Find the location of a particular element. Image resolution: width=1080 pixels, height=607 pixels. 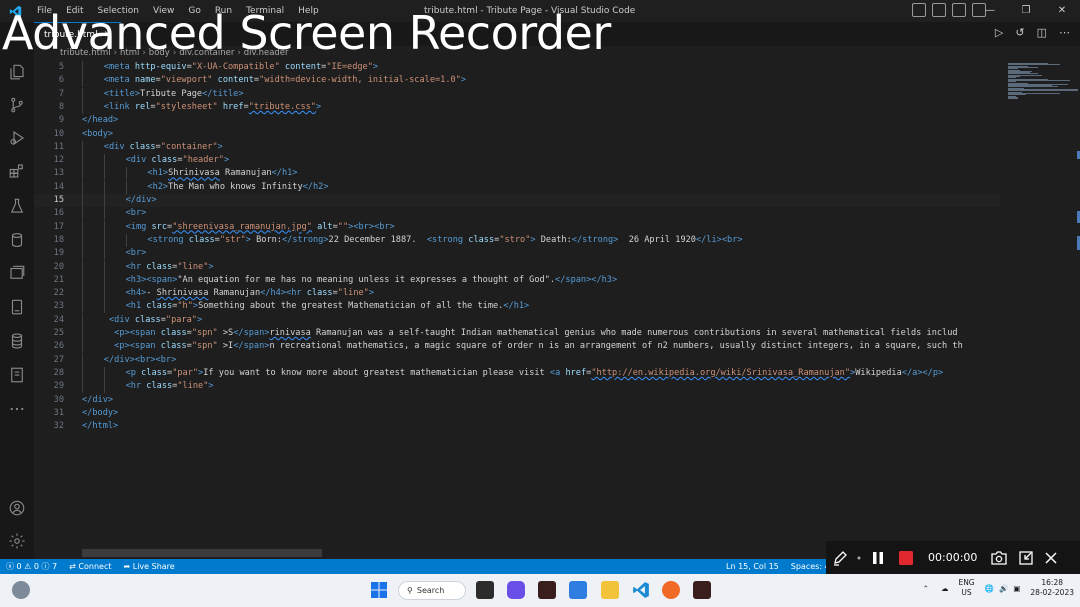

widgets-icon is located at coordinates (21, 590).